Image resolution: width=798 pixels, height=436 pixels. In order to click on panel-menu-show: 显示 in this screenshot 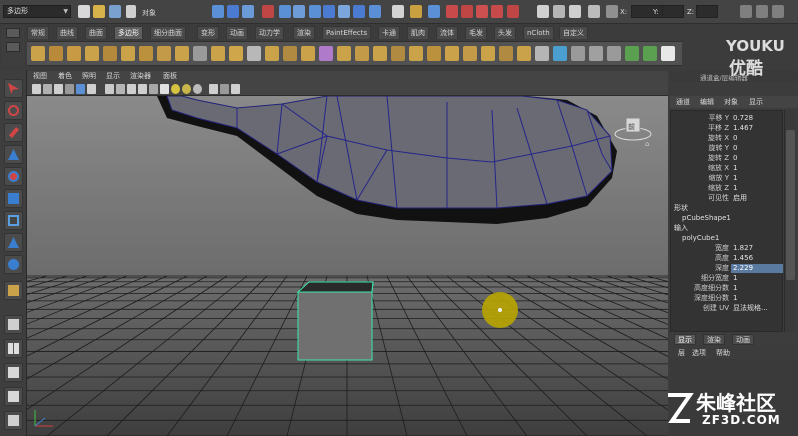, I will do `click(113, 76)`.